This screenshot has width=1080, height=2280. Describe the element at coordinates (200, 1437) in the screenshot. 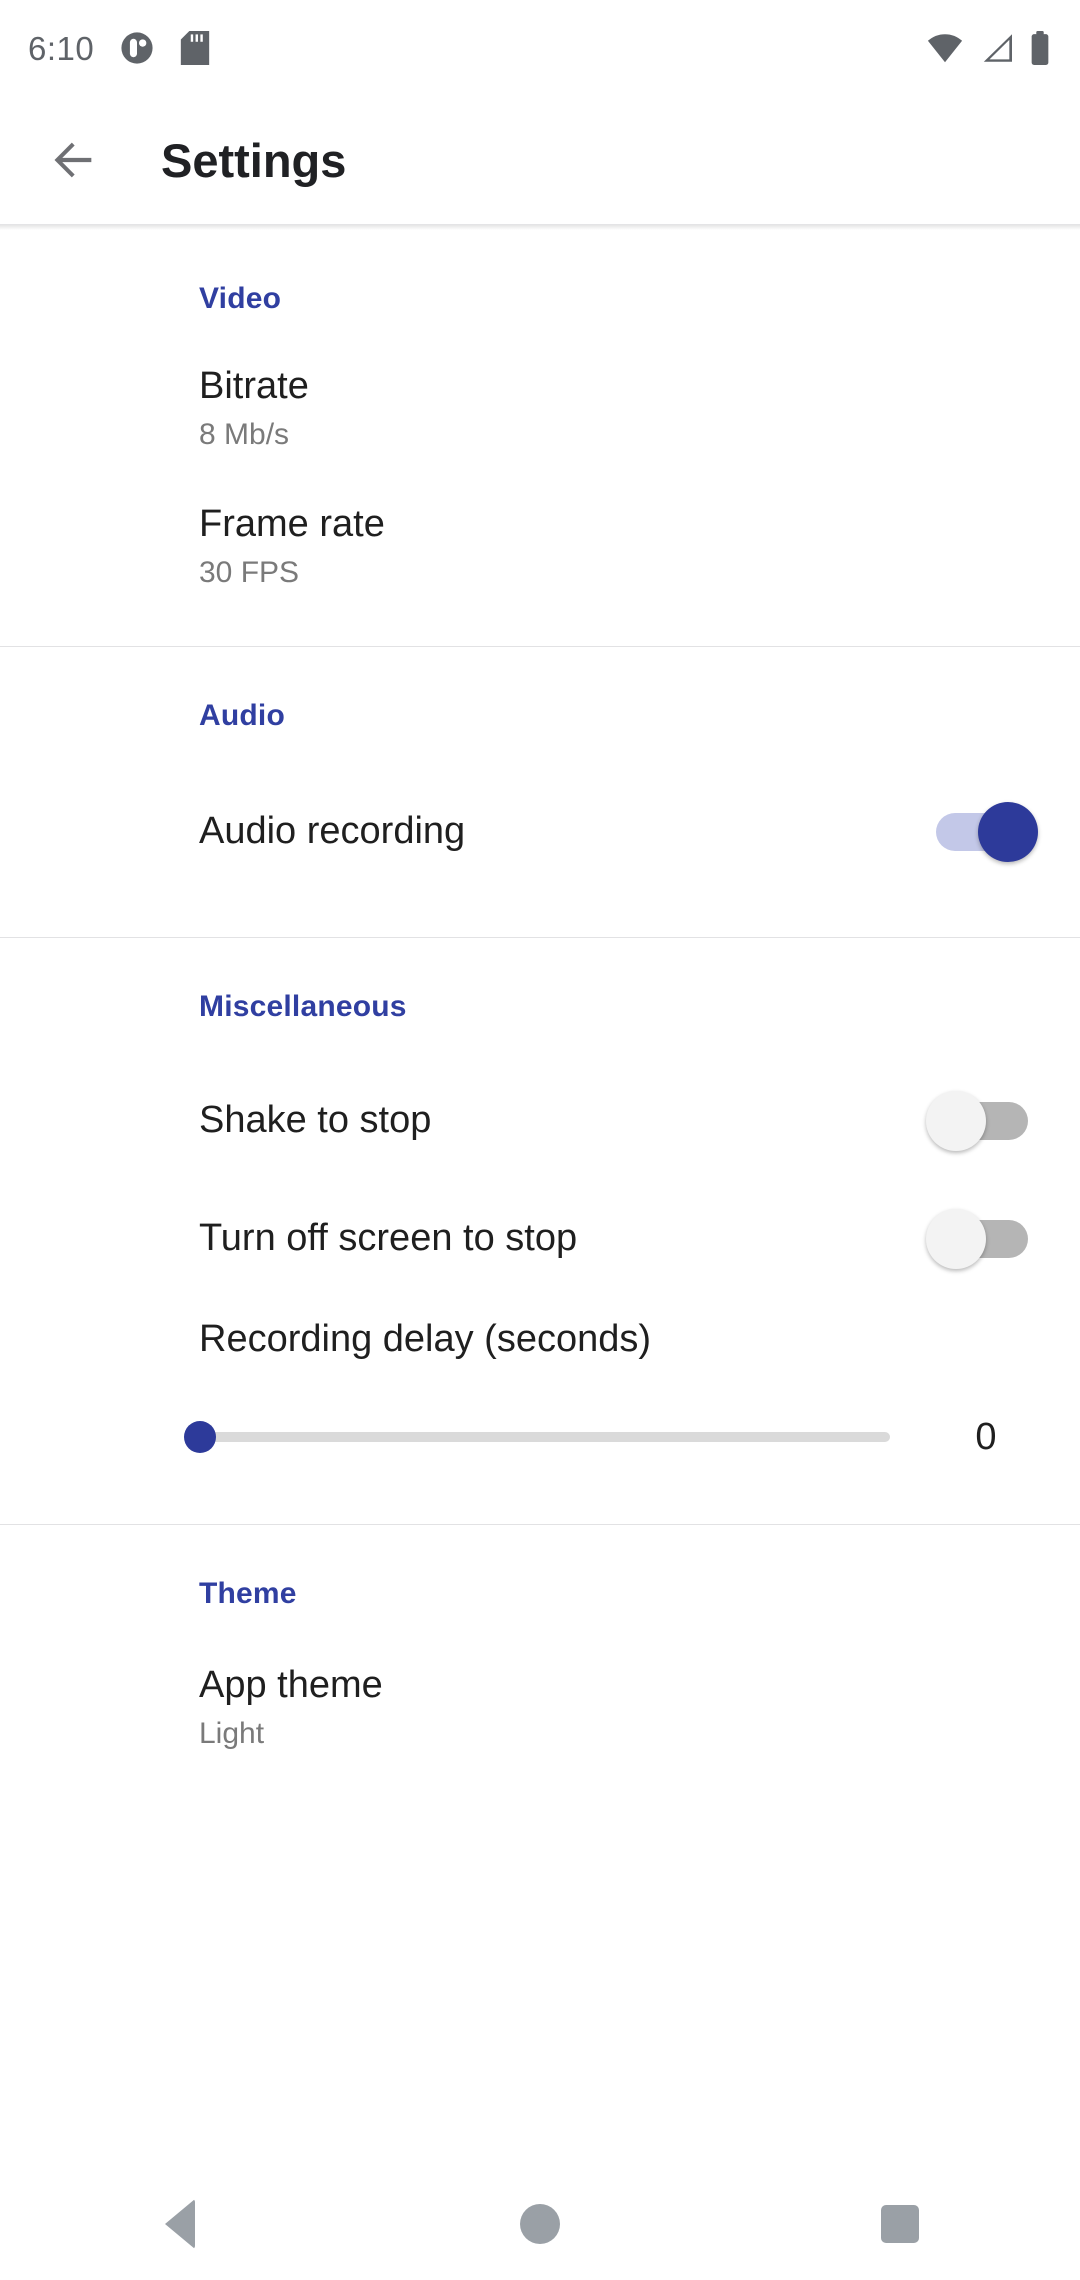

I see `slider-thumb` at that location.